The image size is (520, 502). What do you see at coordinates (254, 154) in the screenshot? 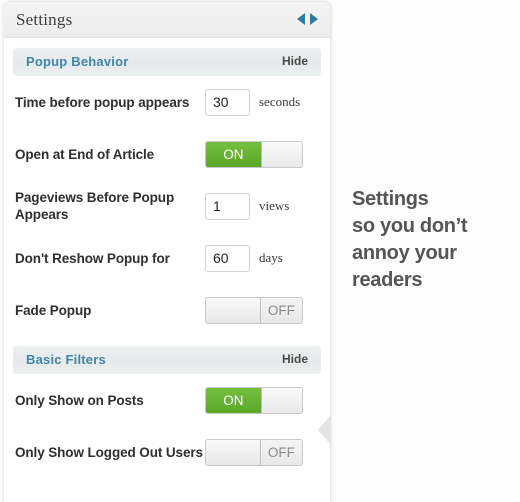
I see `open-at-end-of-article-toggle: ON` at bounding box center [254, 154].